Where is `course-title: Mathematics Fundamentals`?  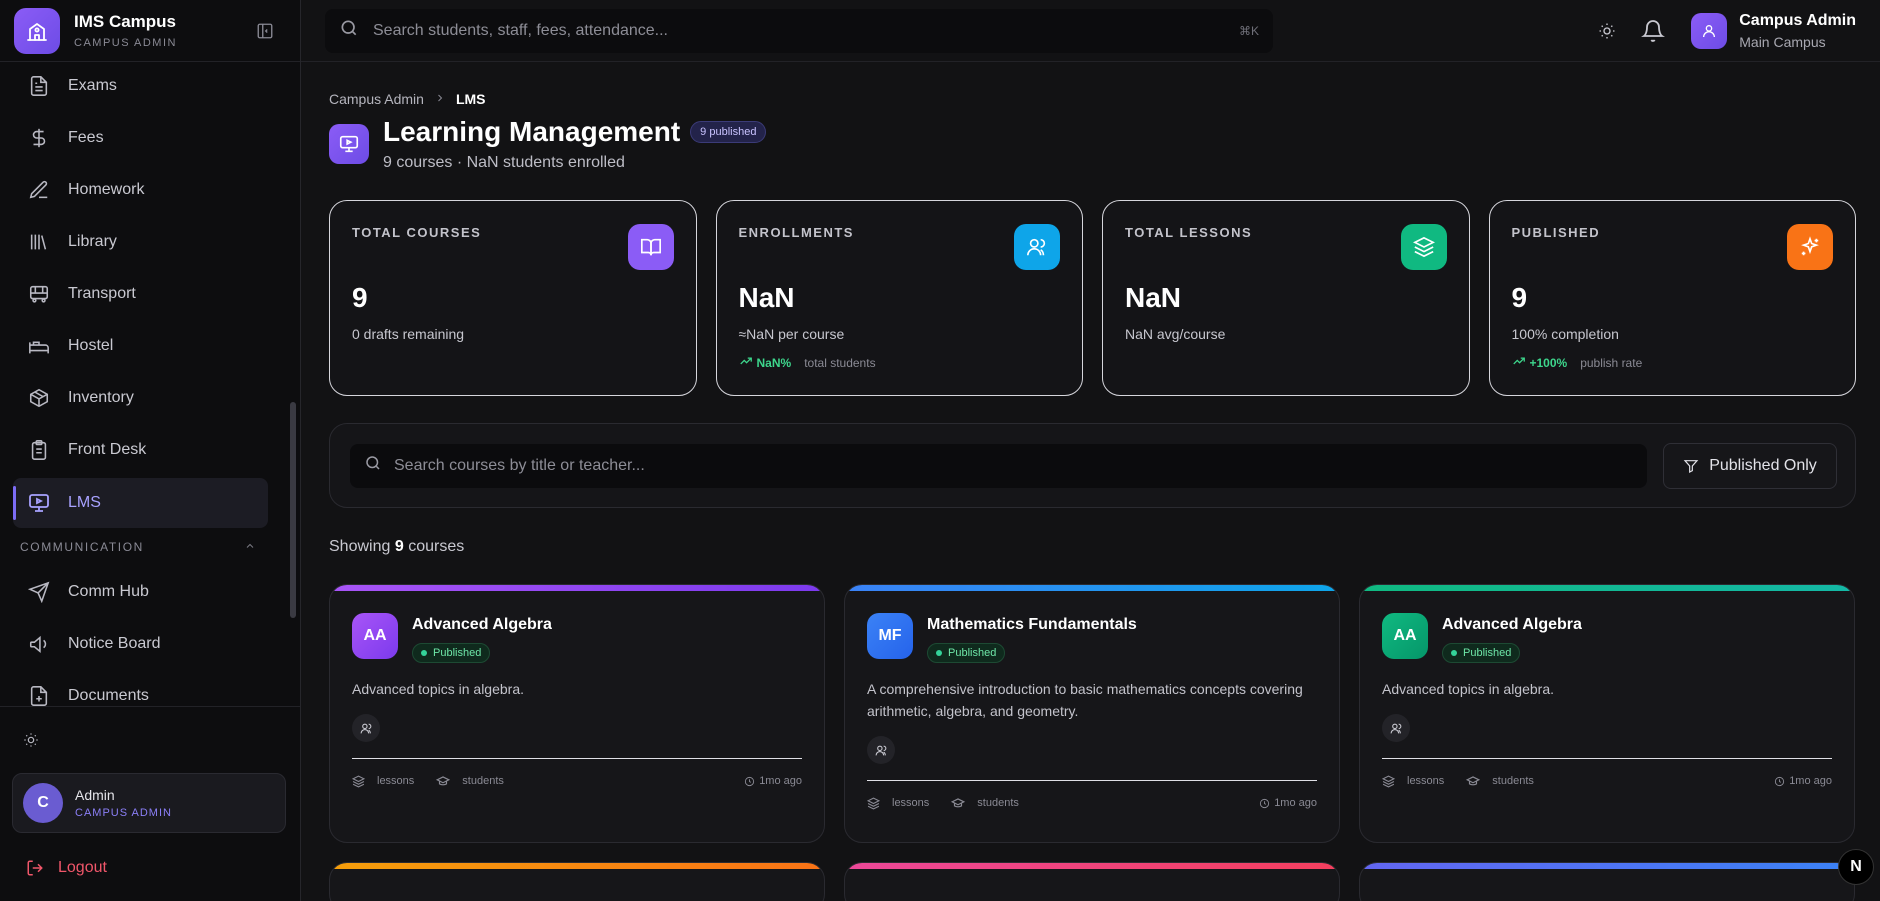
course-title: Mathematics Fundamentals is located at coordinates (1032, 624).